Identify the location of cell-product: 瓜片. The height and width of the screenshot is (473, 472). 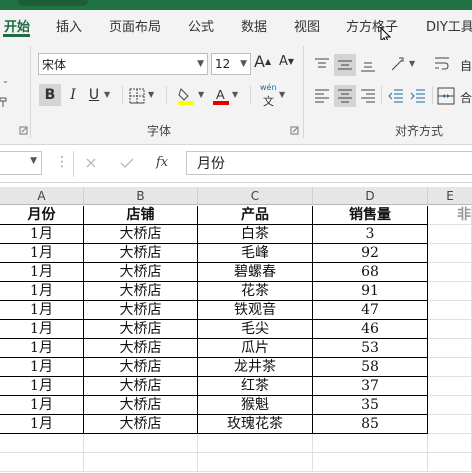
(255, 348).